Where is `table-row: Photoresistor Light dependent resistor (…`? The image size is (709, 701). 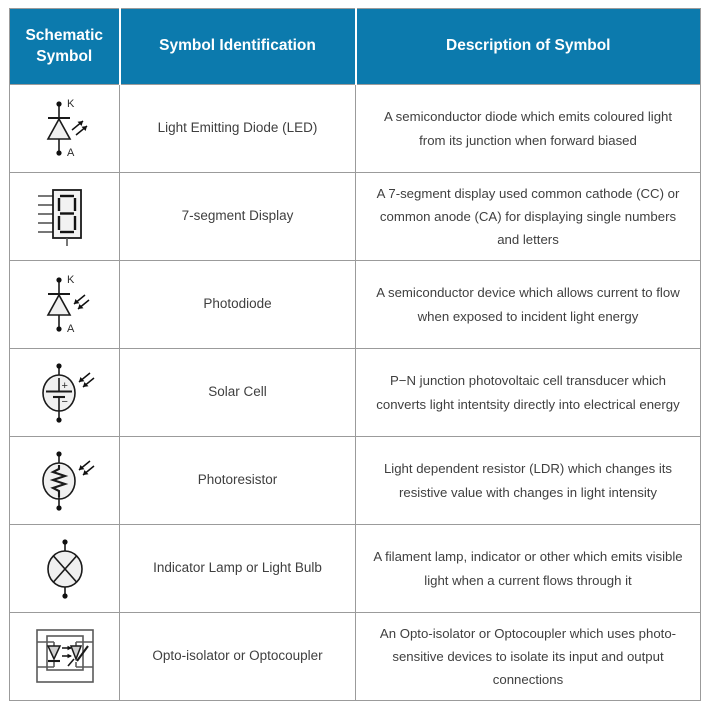 table-row: Photoresistor Light dependent resistor (… is located at coordinates (355, 480).